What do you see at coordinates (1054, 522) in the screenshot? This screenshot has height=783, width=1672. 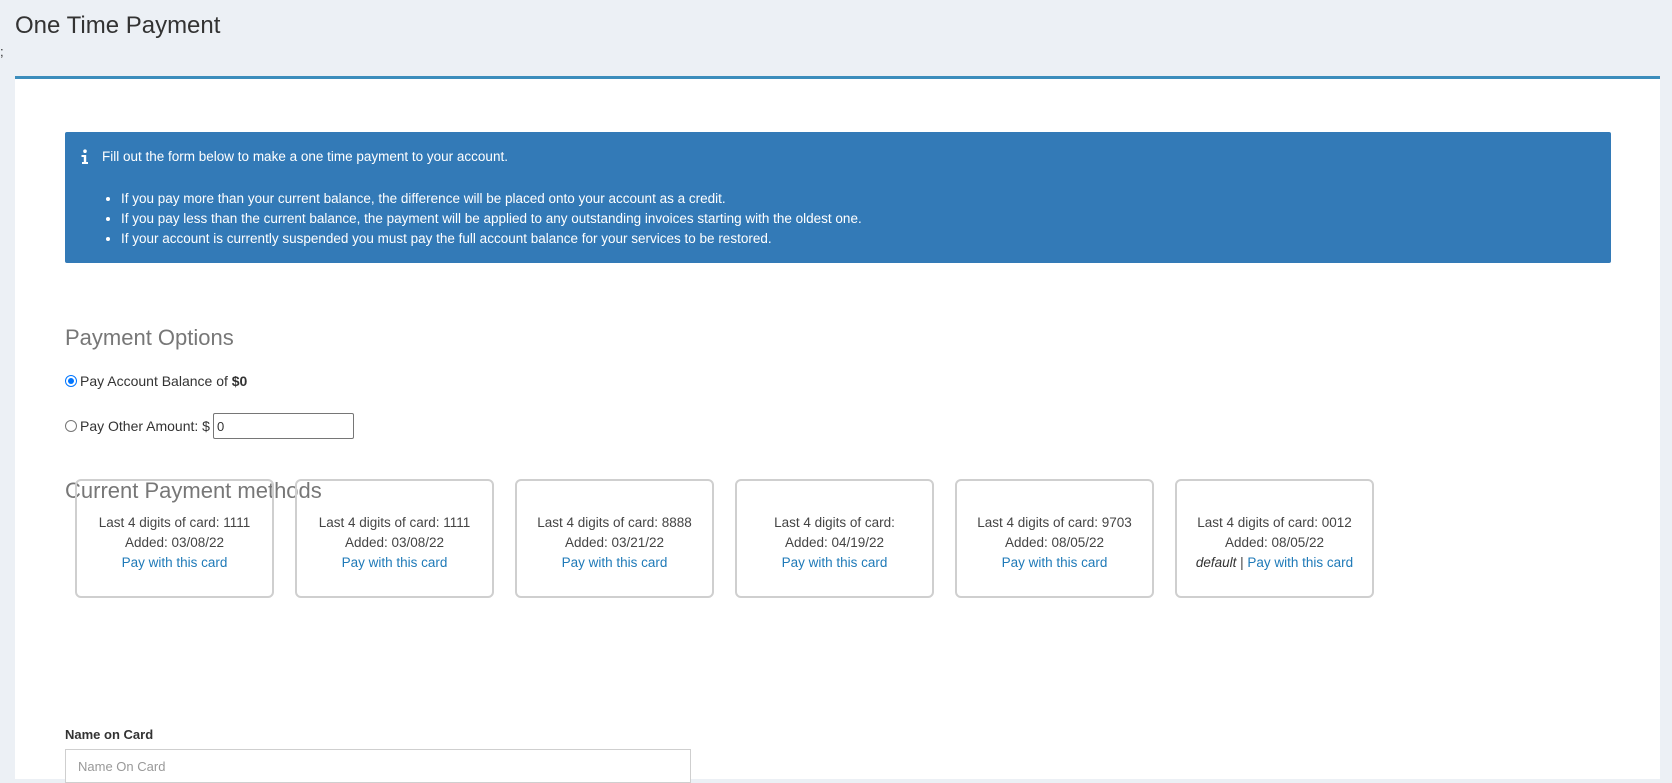 I see `card-digits: Last 4 digits of card: 9703` at bounding box center [1054, 522].